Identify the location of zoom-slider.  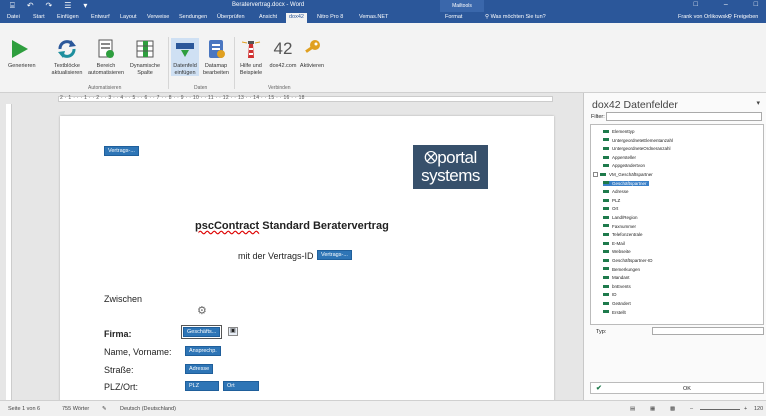
(720, 409).